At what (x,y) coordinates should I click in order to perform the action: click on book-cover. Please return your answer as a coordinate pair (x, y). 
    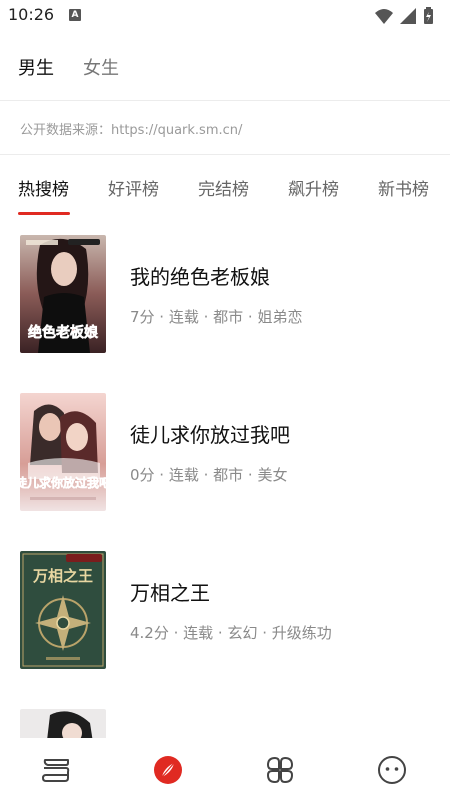
    Looking at the image, I should click on (63, 723).